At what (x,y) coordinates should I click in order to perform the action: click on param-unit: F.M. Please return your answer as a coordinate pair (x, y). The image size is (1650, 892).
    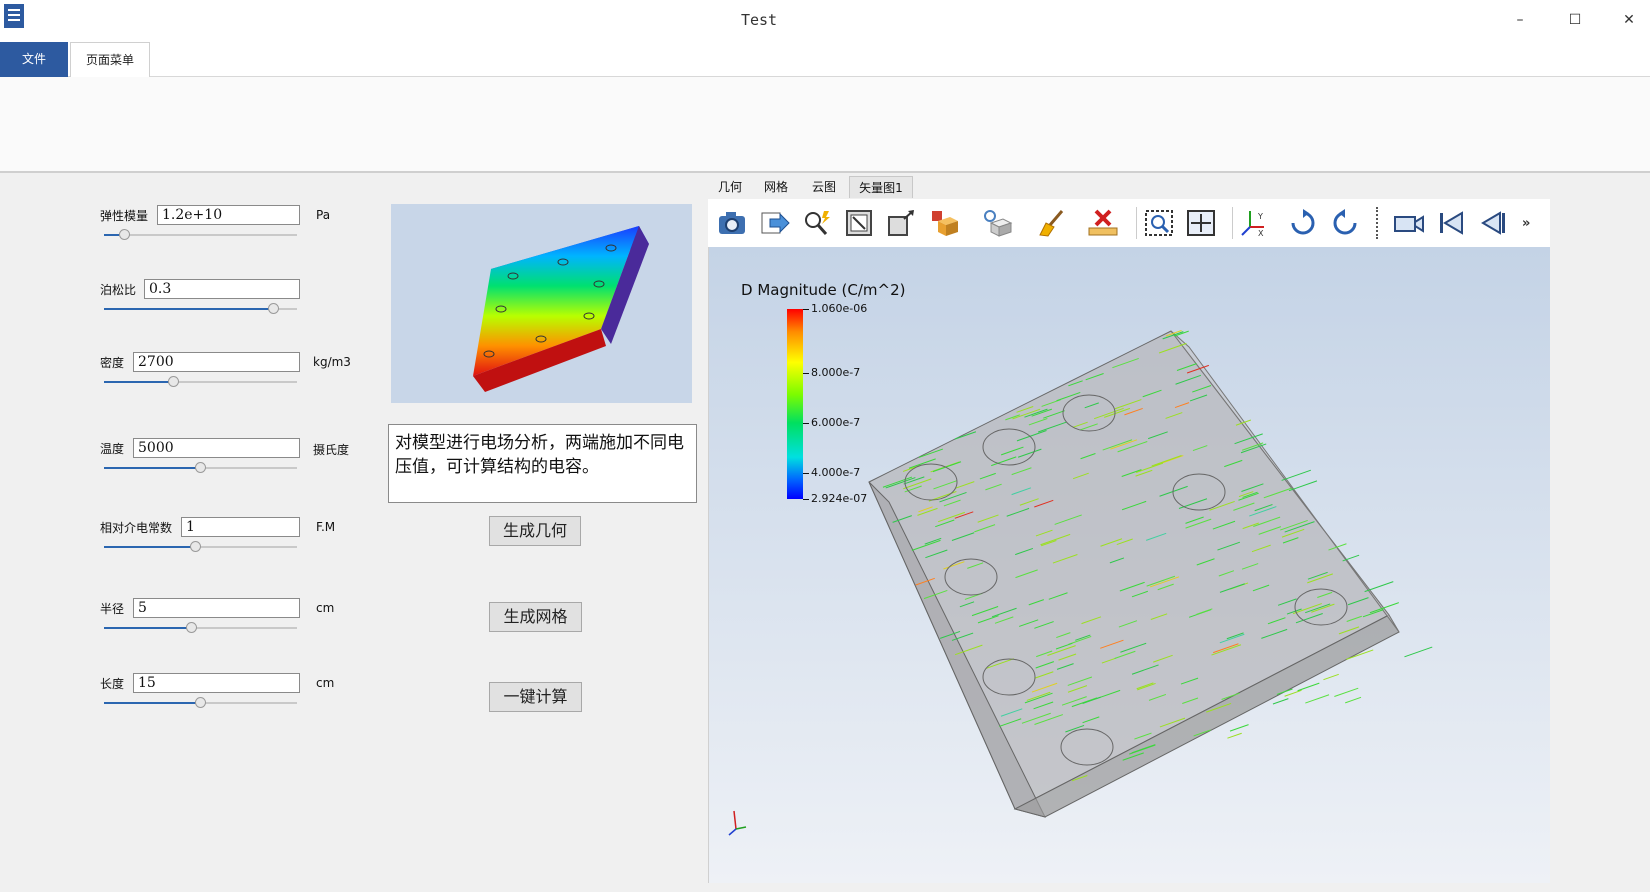
    Looking at the image, I should click on (326, 527).